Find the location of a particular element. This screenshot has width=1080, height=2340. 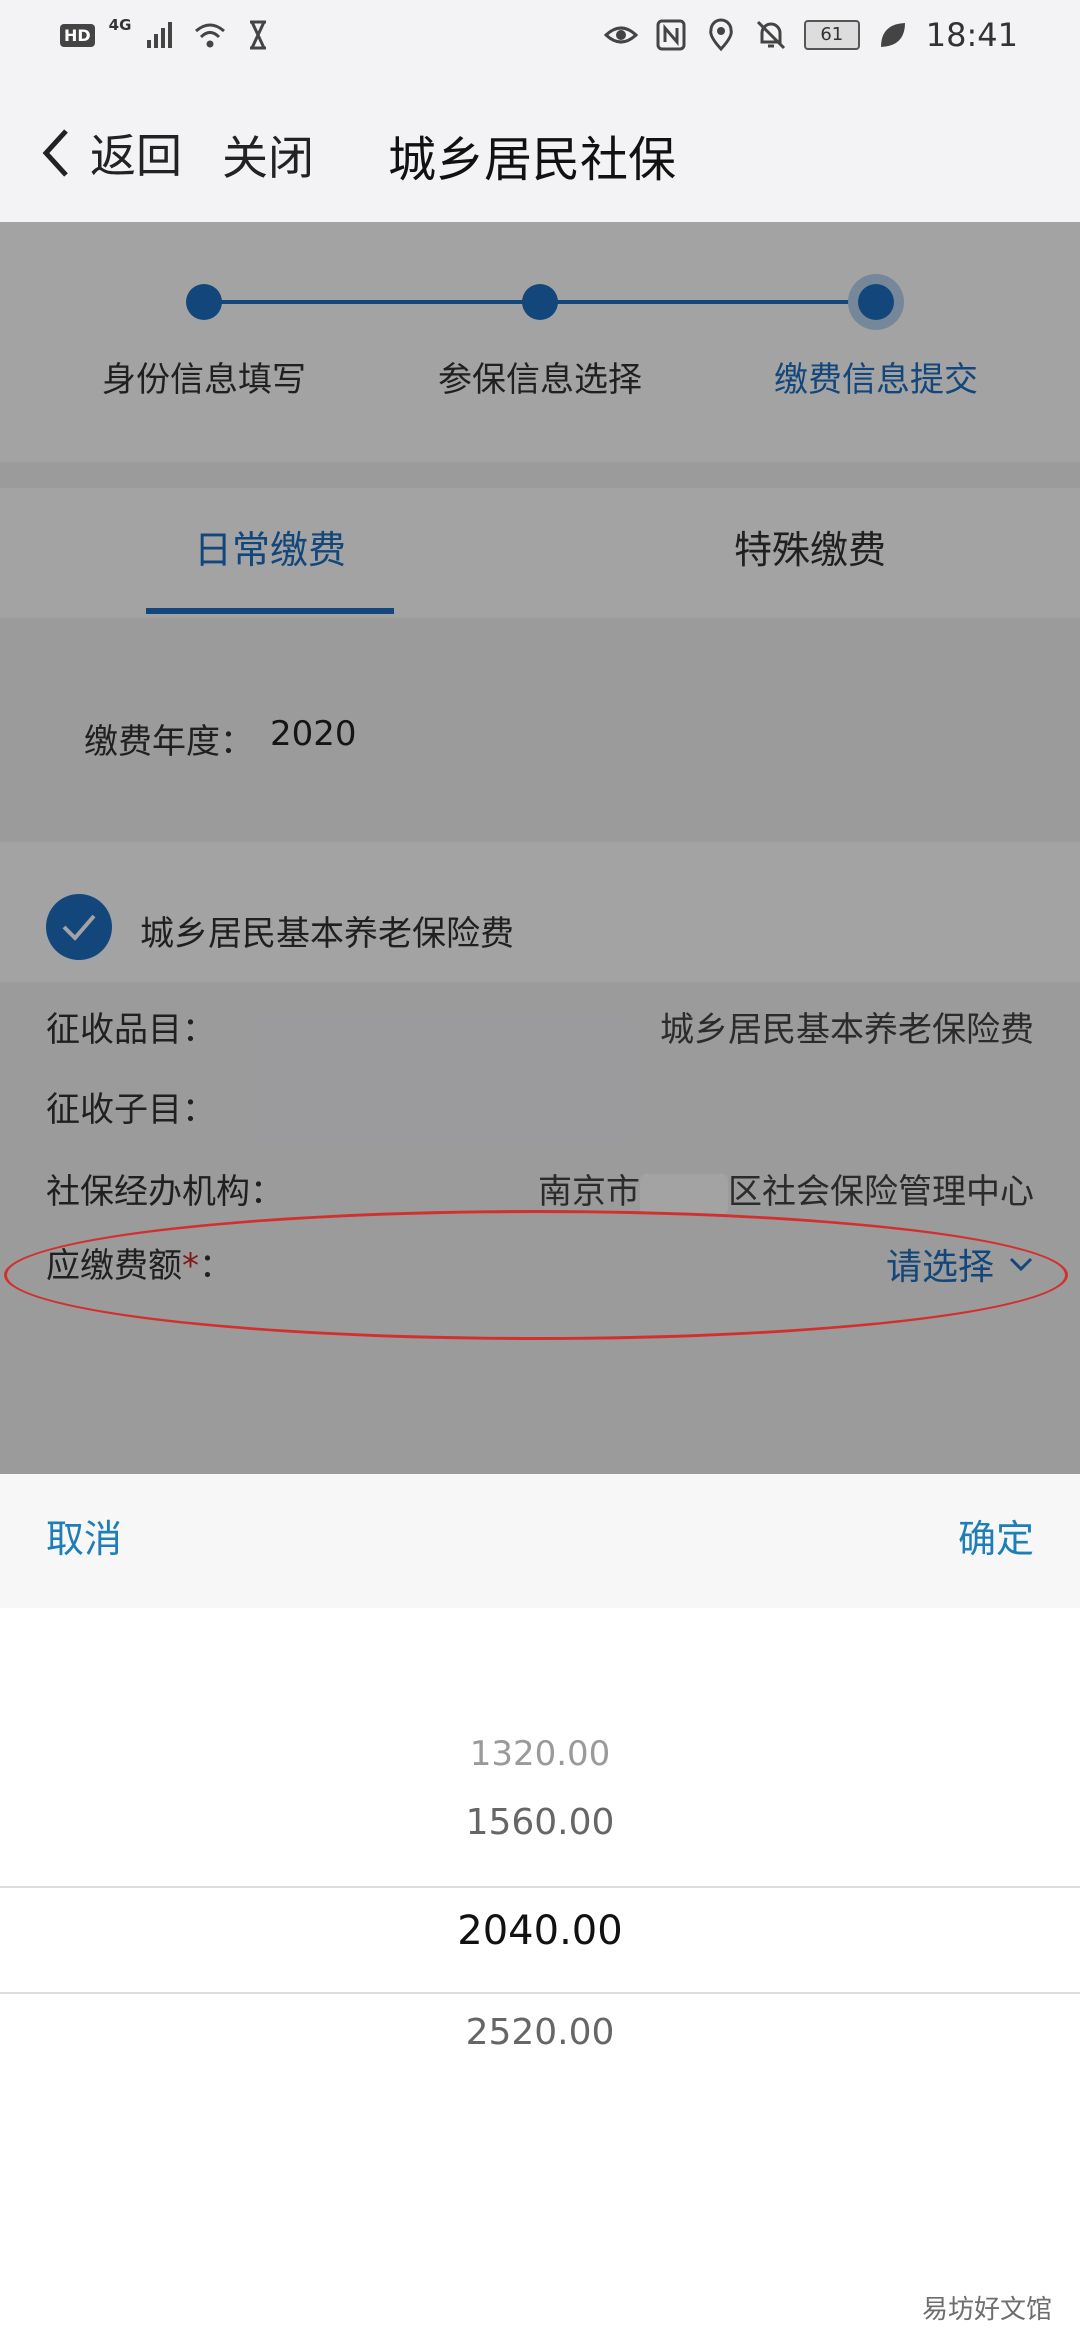

status-right: 61 18:41 is located at coordinates (810, 35).